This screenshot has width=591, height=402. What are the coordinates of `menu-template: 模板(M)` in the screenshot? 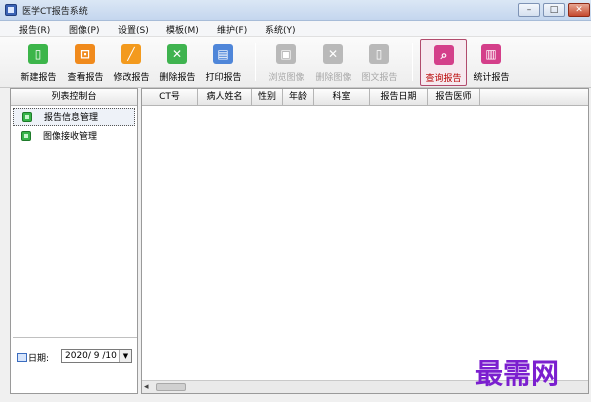 It's located at (182, 29).